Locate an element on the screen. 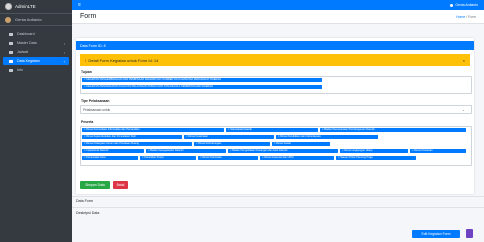  breadcrumb: Home / Form is located at coordinates (466, 17).